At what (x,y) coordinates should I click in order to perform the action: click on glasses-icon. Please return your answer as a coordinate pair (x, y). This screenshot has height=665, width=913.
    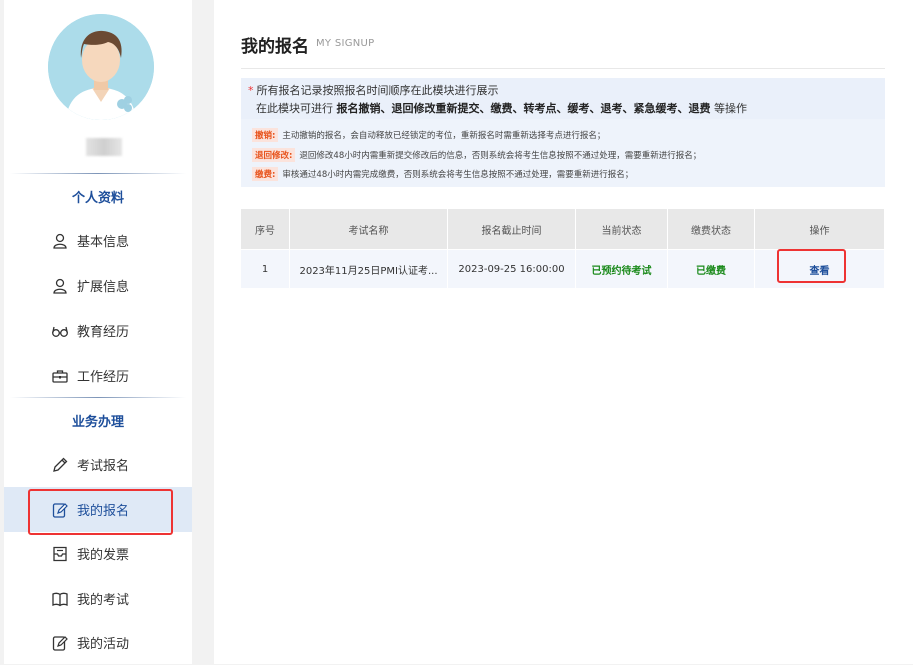
    Looking at the image, I should click on (60, 331).